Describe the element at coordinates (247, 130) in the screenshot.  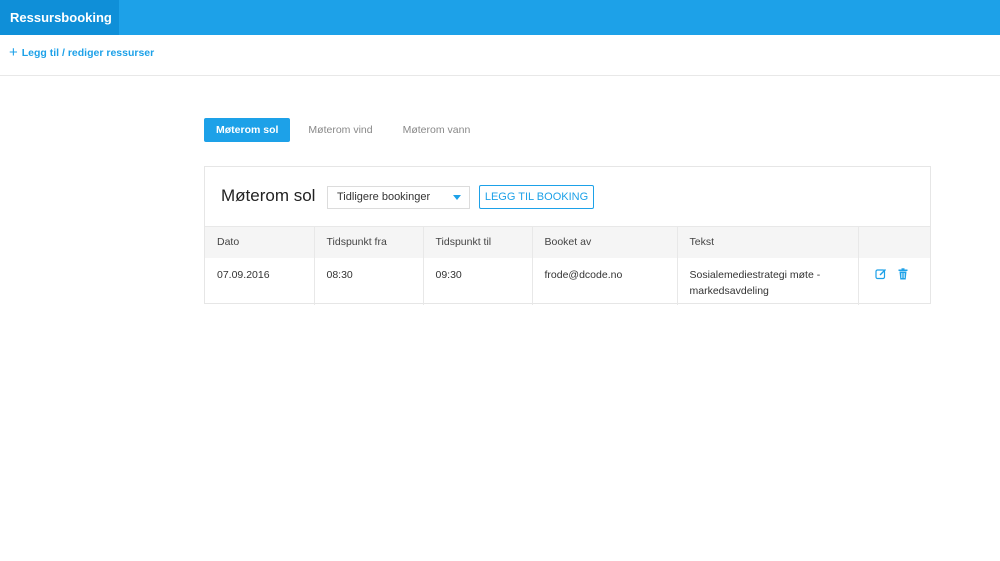
I see `tab-moterom-sol: Møterom sol` at that location.